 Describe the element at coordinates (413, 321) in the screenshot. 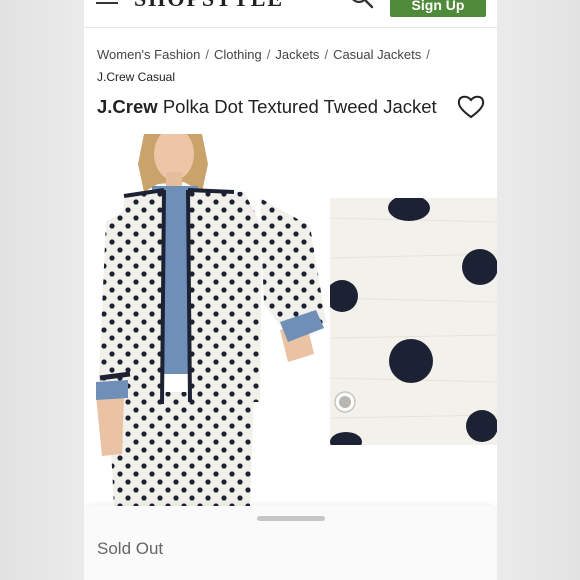

I see `product-detail-image` at that location.